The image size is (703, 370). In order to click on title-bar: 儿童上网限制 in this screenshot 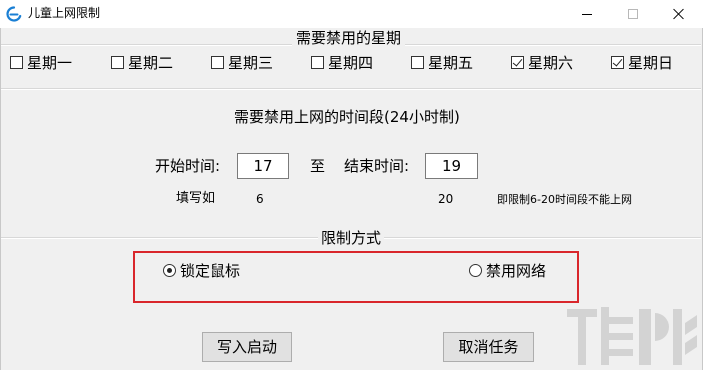, I will do `click(351, 14)`.